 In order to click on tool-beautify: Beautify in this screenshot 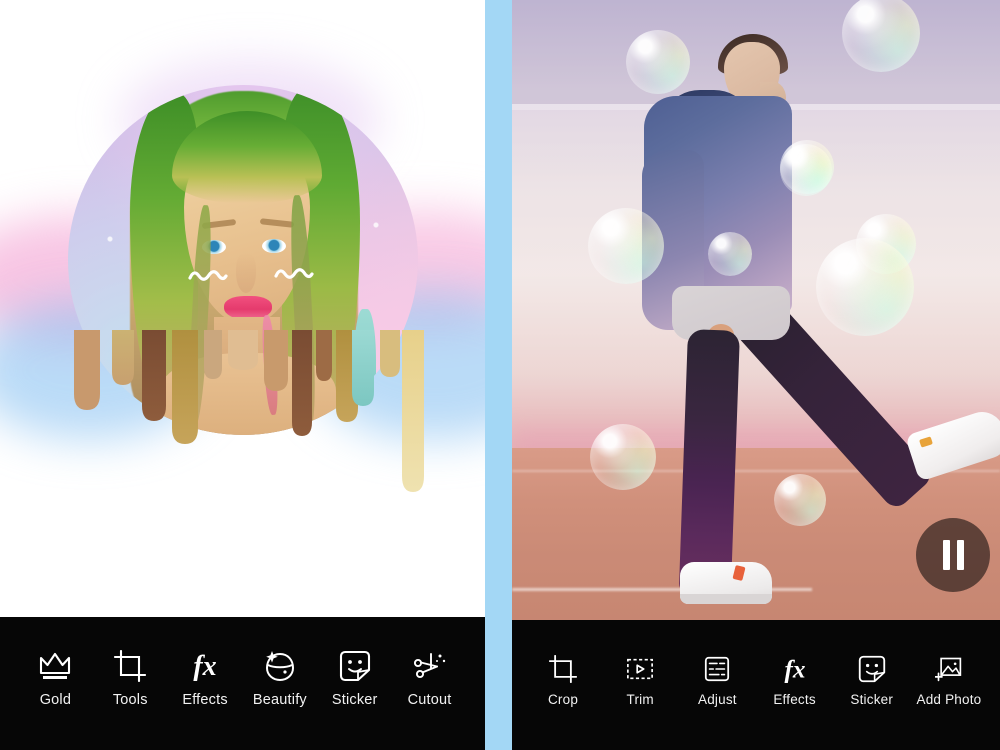, I will do `click(279, 678)`.